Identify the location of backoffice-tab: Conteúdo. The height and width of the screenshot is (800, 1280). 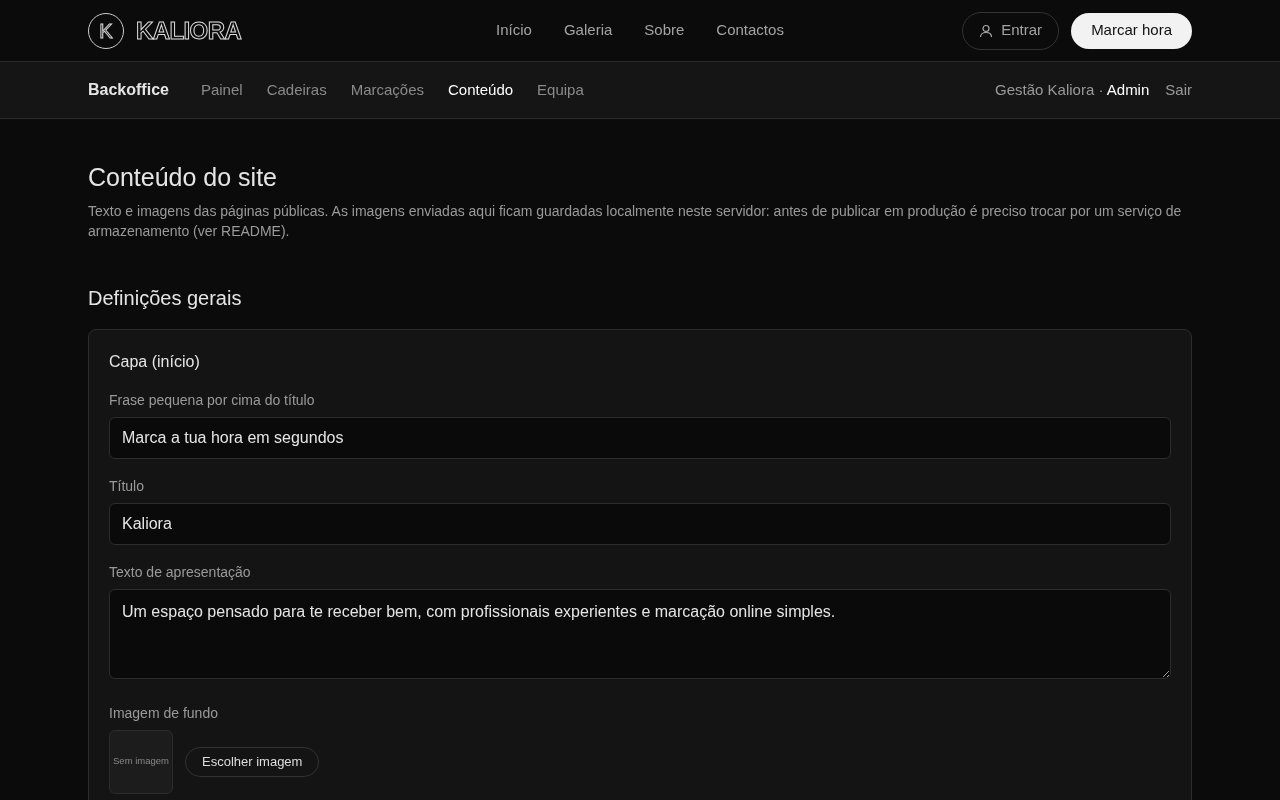
(481, 90).